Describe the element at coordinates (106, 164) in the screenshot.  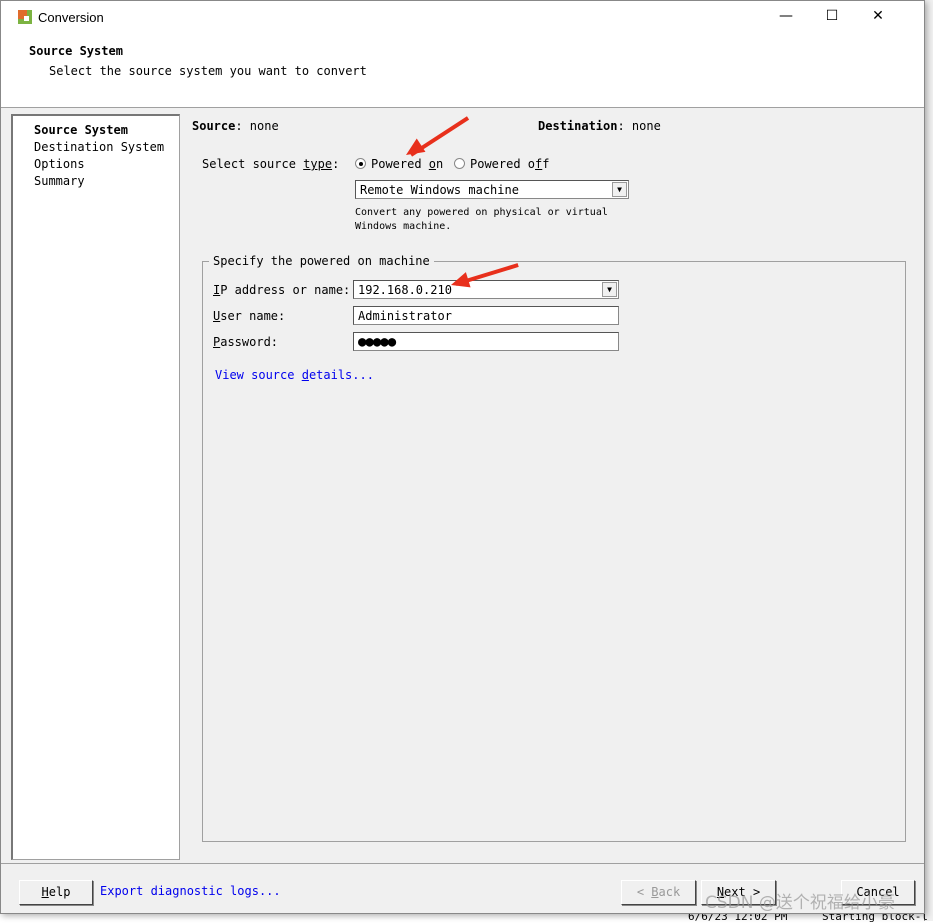
I see `step-options: Options` at that location.